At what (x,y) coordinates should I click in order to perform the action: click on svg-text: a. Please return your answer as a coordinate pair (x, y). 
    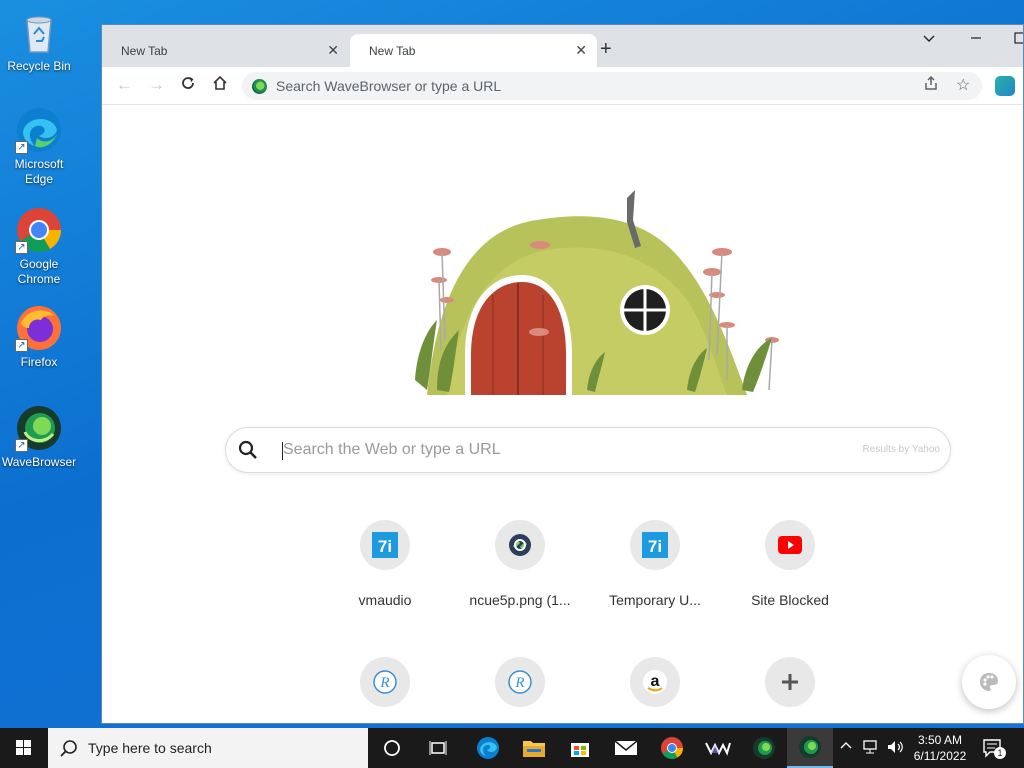
    Looking at the image, I should click on (655, 681).